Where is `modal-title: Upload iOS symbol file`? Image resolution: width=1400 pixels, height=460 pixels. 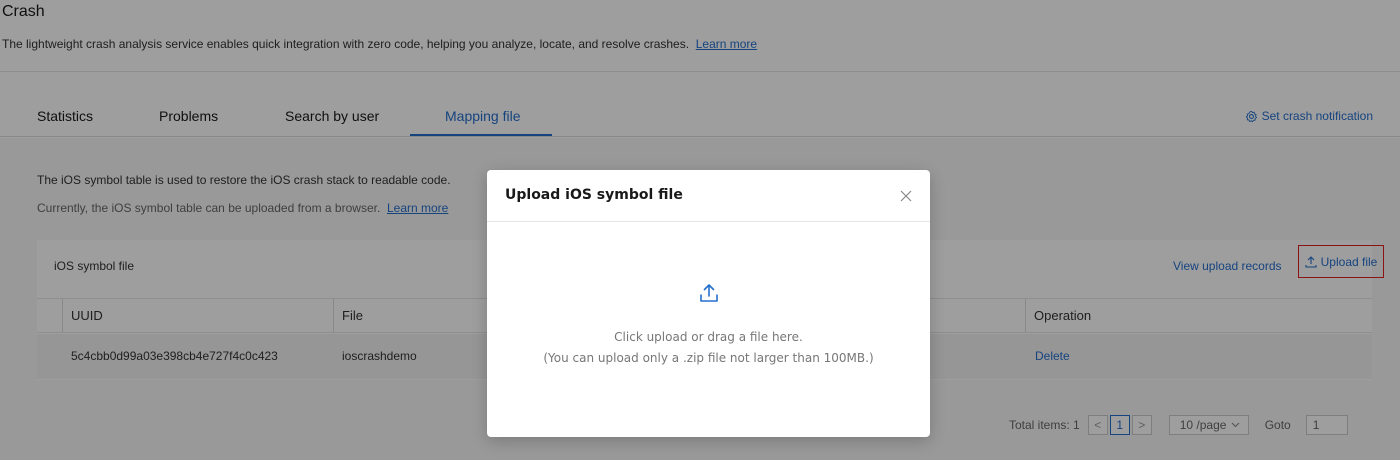 modal-title: Upload iOS symbol file is located at coordinates (594, 195).